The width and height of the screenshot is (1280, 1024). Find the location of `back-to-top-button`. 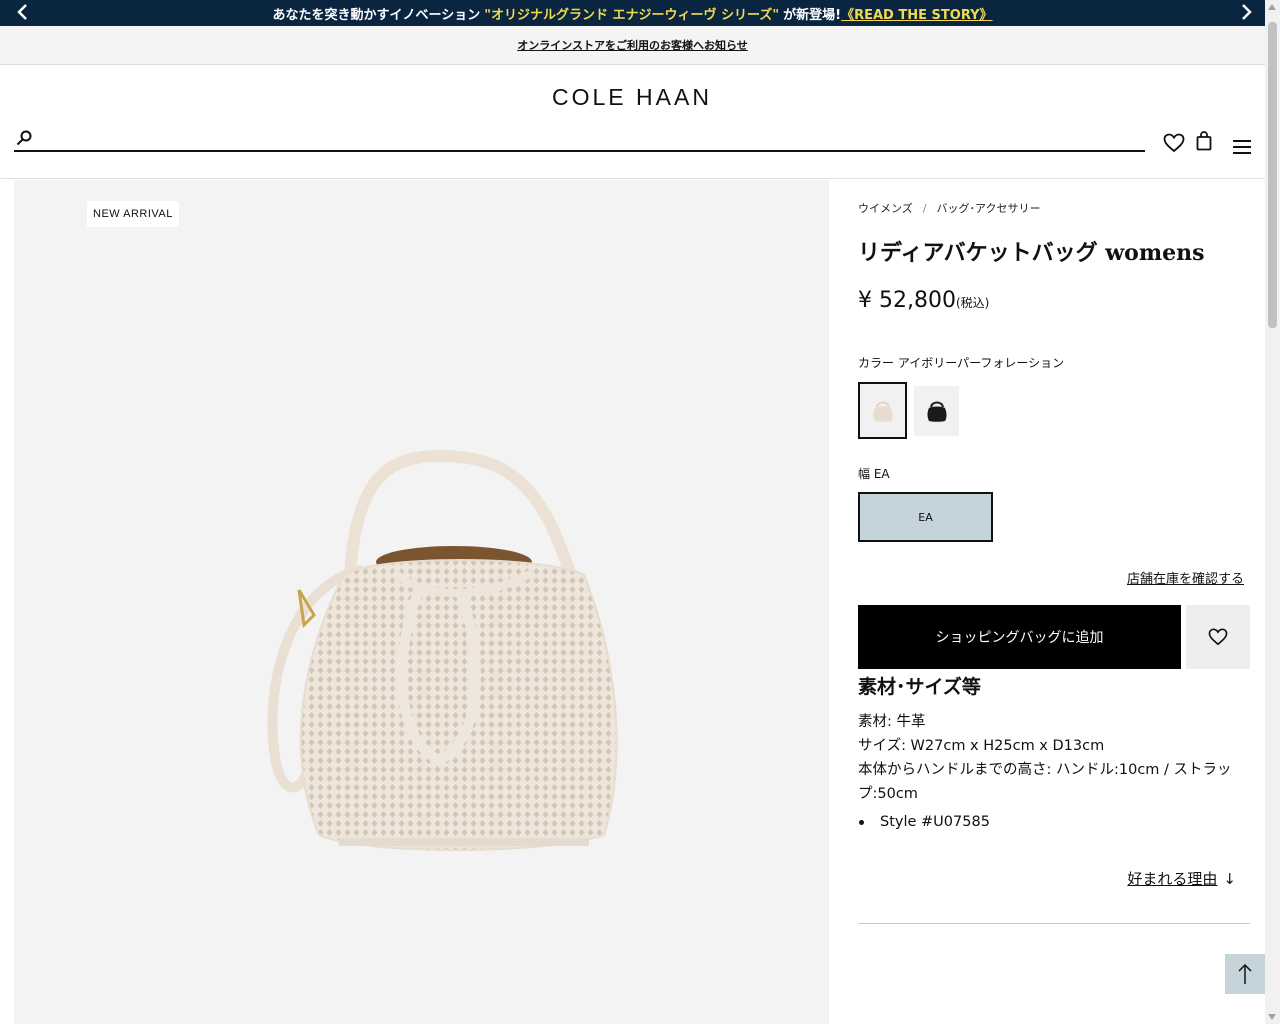

back-to-top-button is located at coordinates (1245, 974).